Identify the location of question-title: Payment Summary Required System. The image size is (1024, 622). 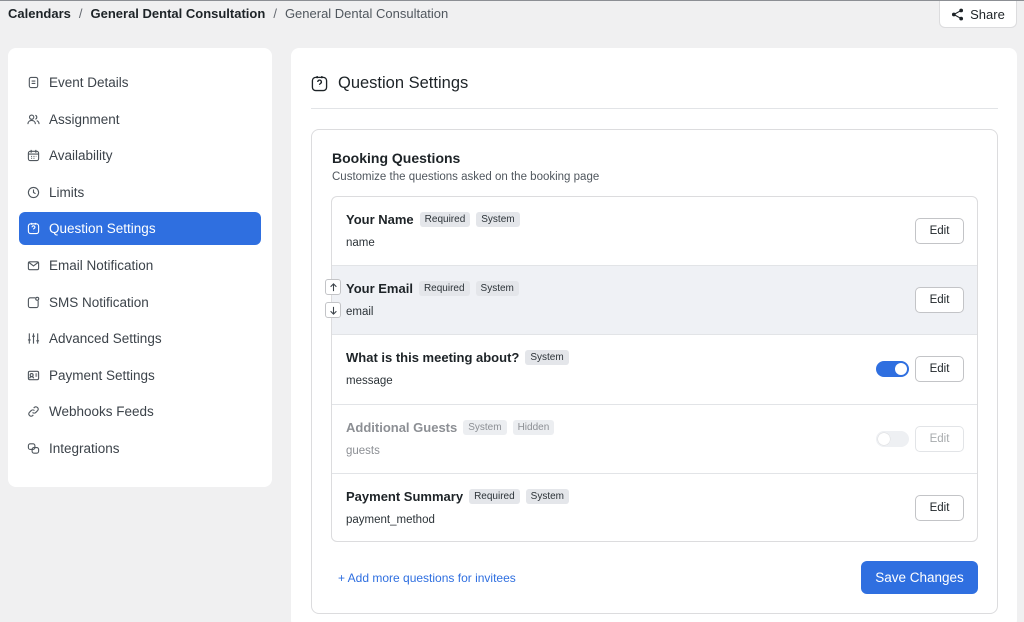
(457, 496).